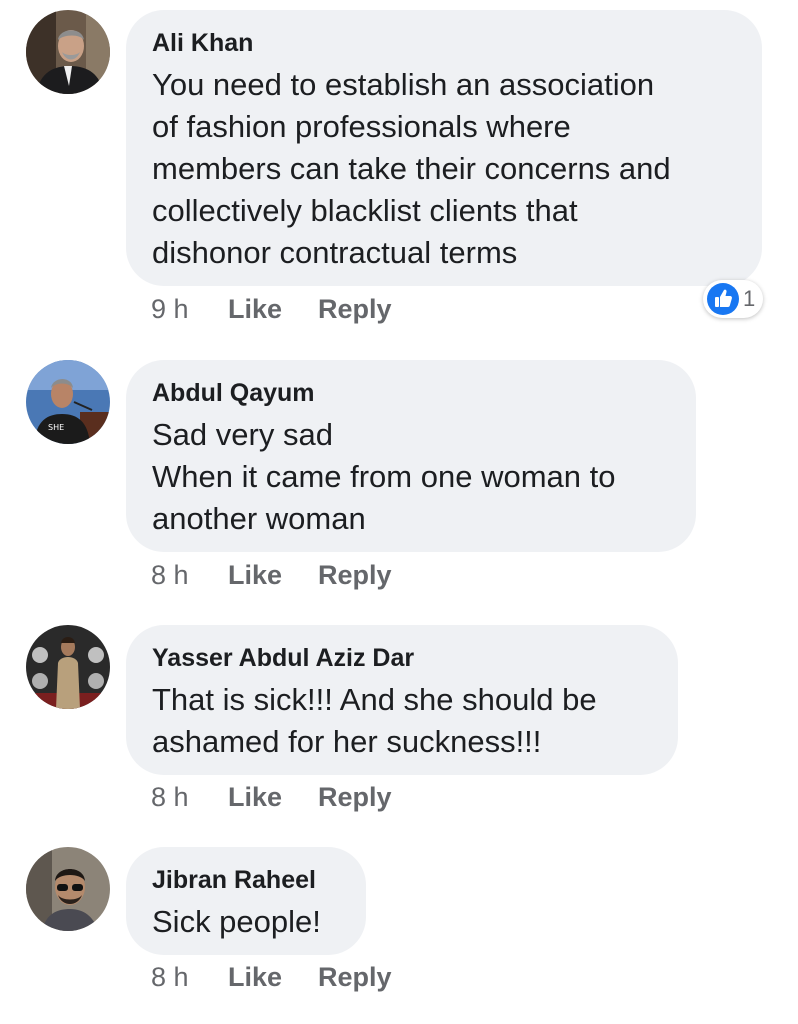 The height and width of the screenshot is (1024, 798). What do you see at coordinates (445, 43) in the screenshot?
I see `comment-author: Ali Khan` at bounding box center [445, 43].